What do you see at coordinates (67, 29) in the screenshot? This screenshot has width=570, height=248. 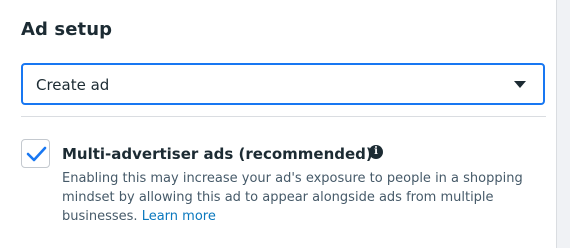 I see `section-title: Ad setup` at bounding box center [67, 29].